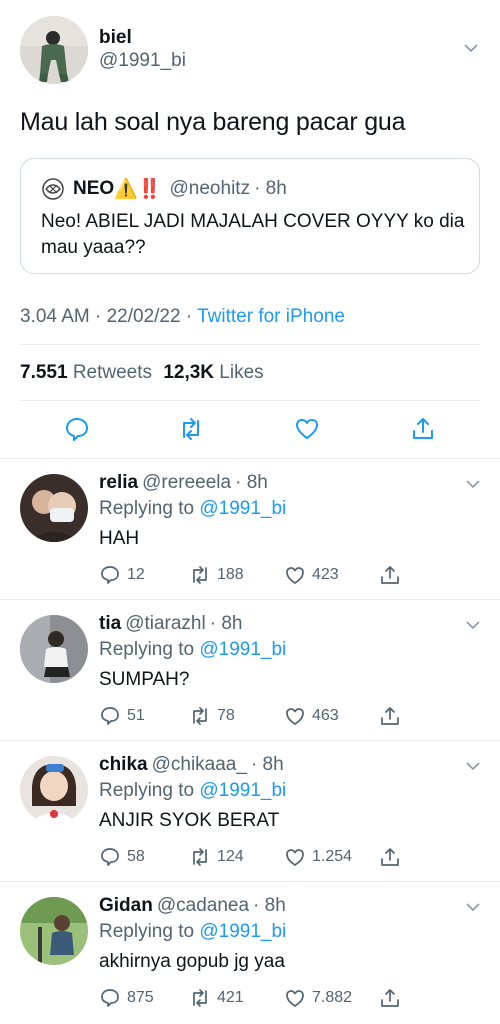  Describe the element at coordinates (332, 856) in the screenshot. I see `like-count: 1.254` at that location.